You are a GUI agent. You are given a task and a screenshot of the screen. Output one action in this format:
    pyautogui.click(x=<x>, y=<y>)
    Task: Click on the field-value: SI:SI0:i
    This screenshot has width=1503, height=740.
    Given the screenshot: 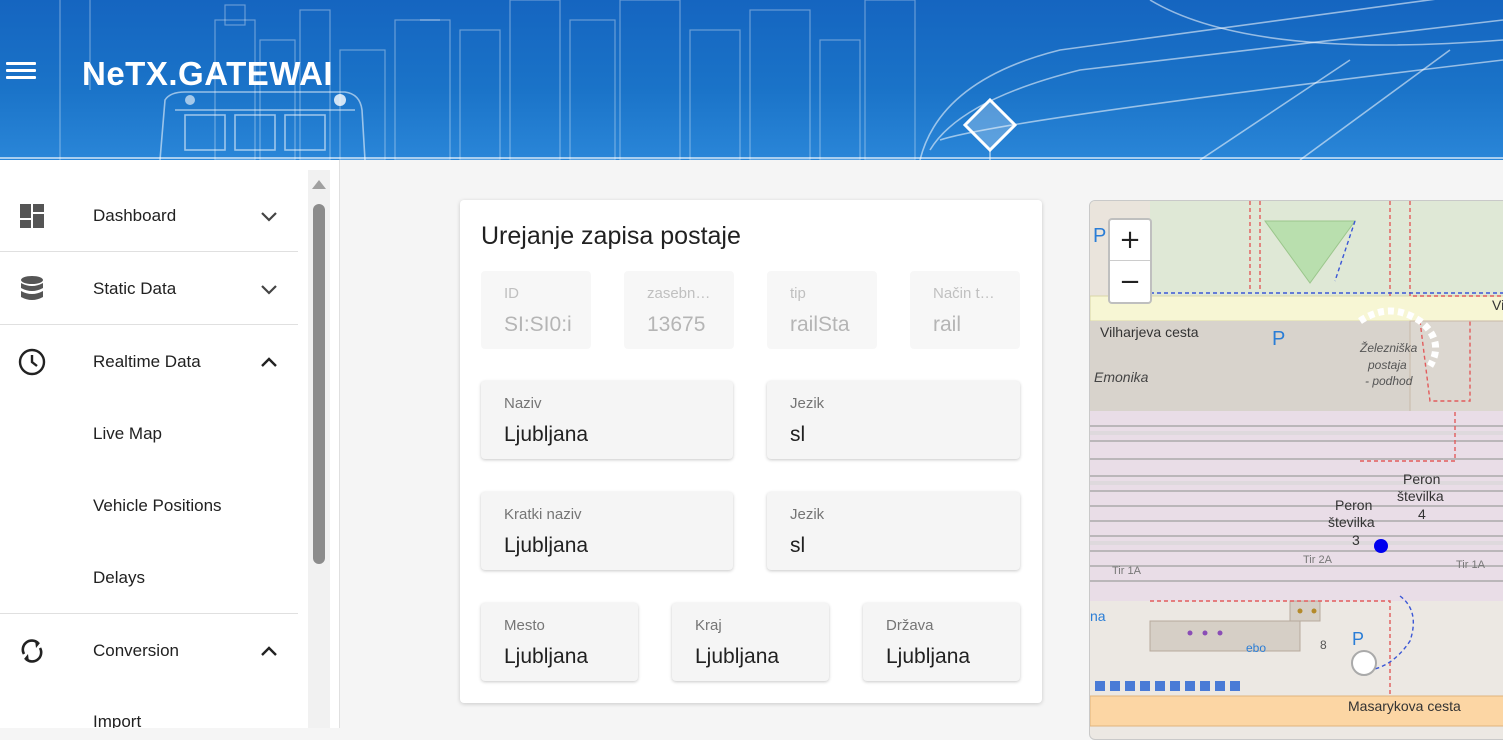 What is the action you would take?
    pyautogui.click(x=538, y=324)
    